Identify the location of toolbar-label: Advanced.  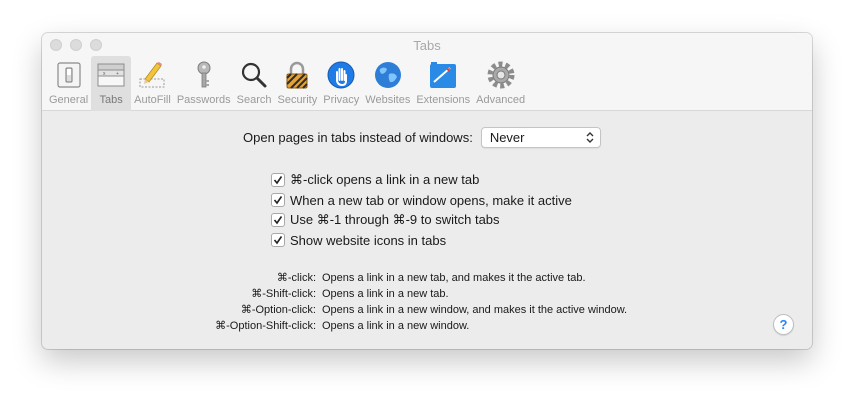
(501, 100).